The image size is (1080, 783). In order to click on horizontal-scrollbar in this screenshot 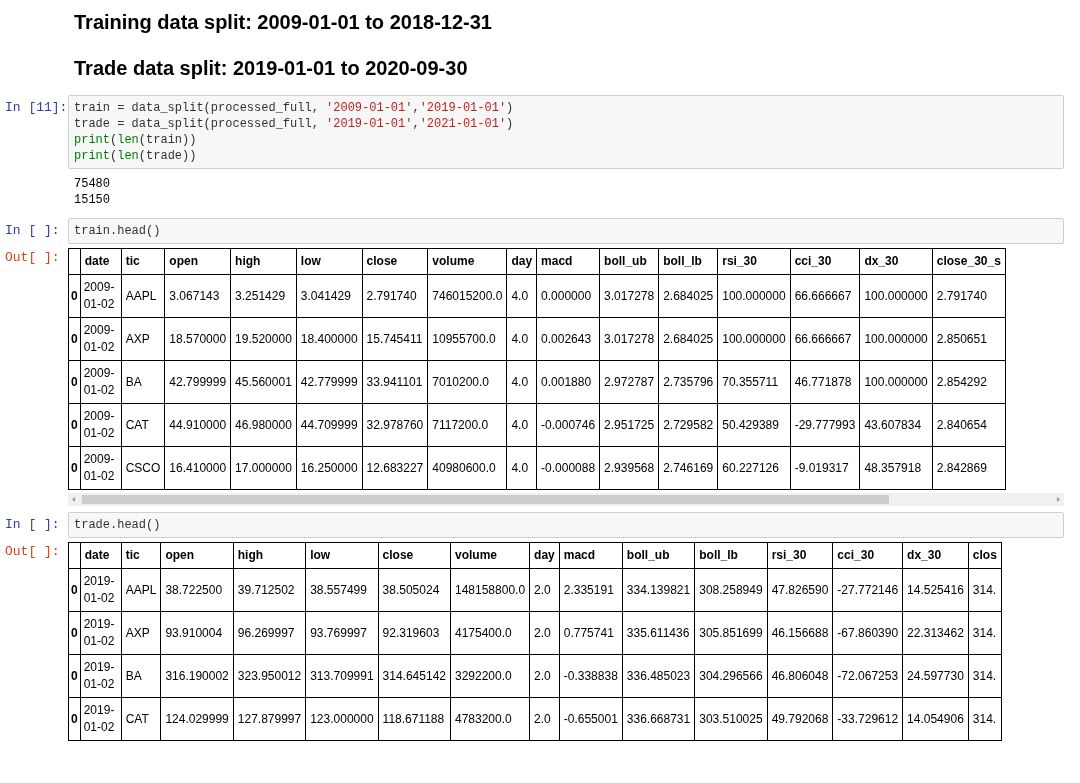, I will do `click(566, 499)`.